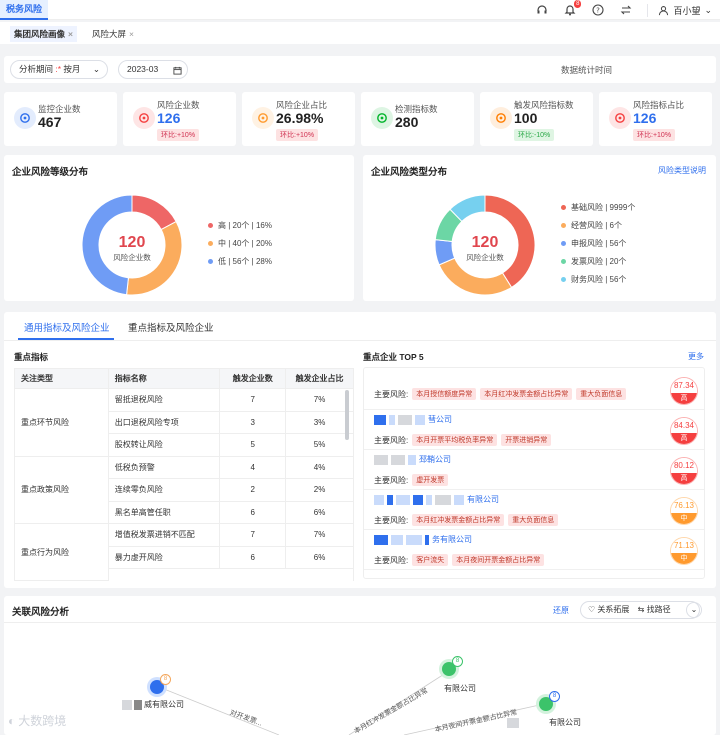 This screenshot has width=720, height=735. Describe the element at coordinates (598, 261) in the screenshot. I see `legend-item: 发票风险 | 20个` at that location.